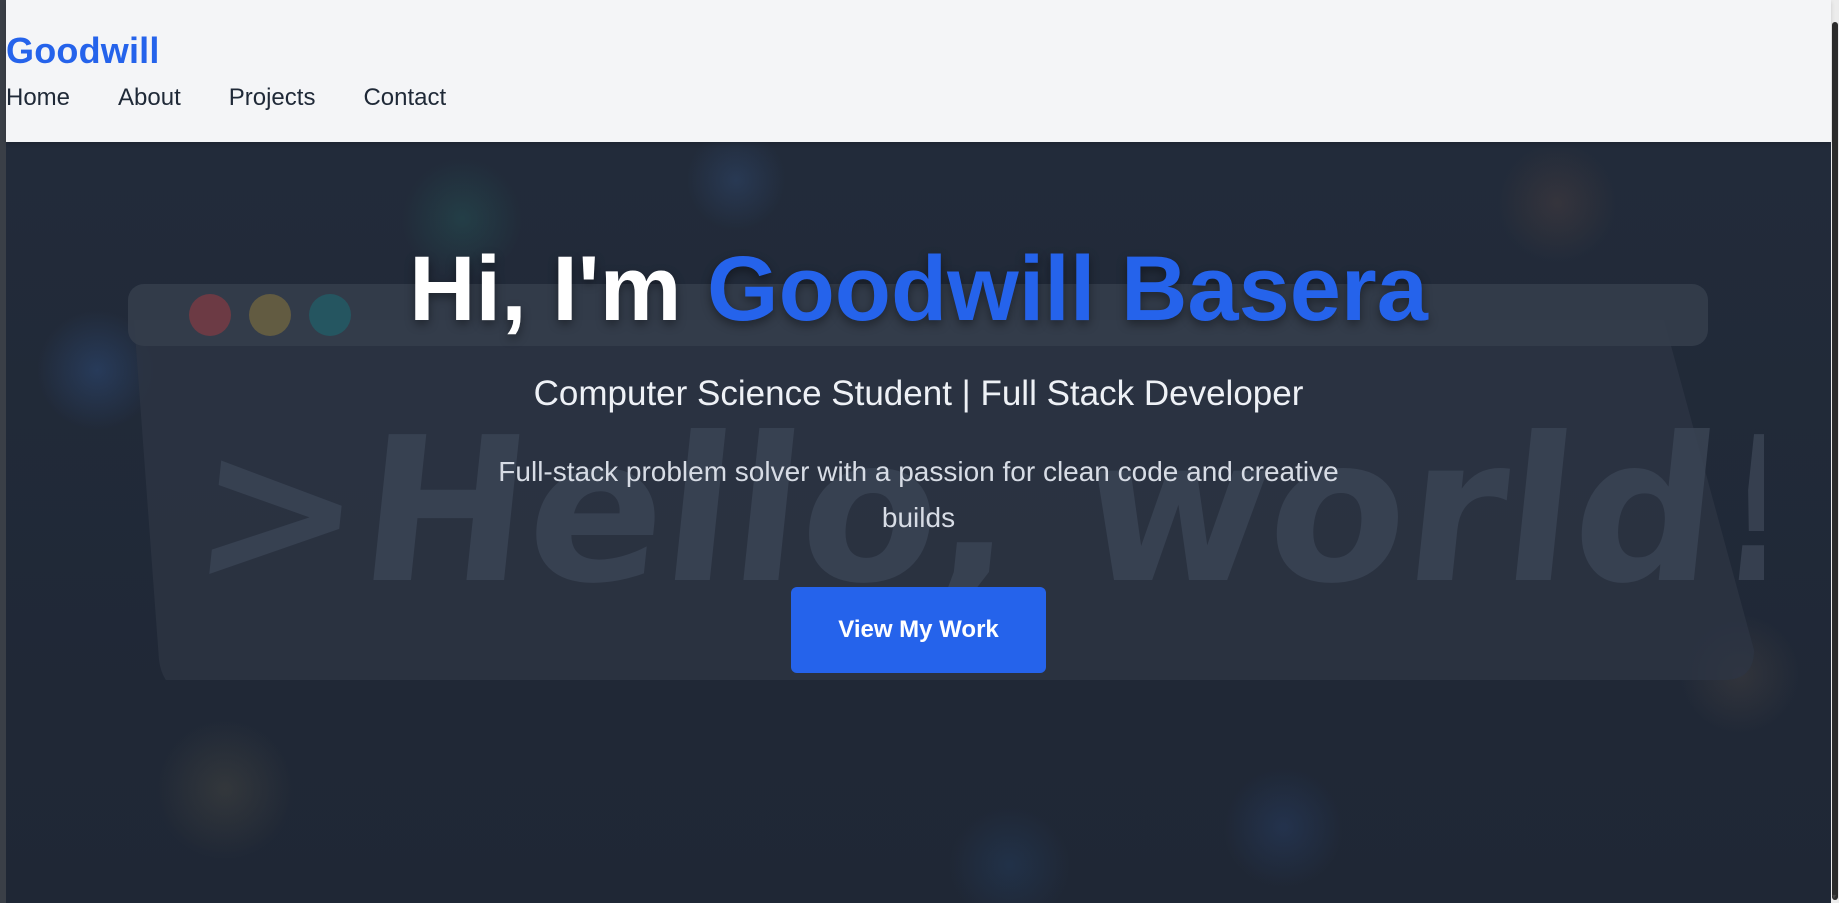 The width and height of the screenshot is (1839, 903). I want to click on nav-link-contact: Contact, so click(404, 98).